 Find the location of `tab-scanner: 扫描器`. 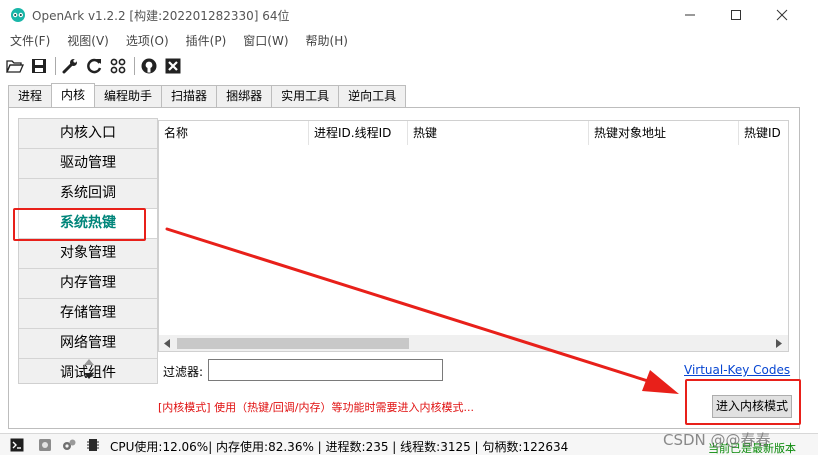

tab-scanner: 扫描器 is located at coordinates (189, 96).